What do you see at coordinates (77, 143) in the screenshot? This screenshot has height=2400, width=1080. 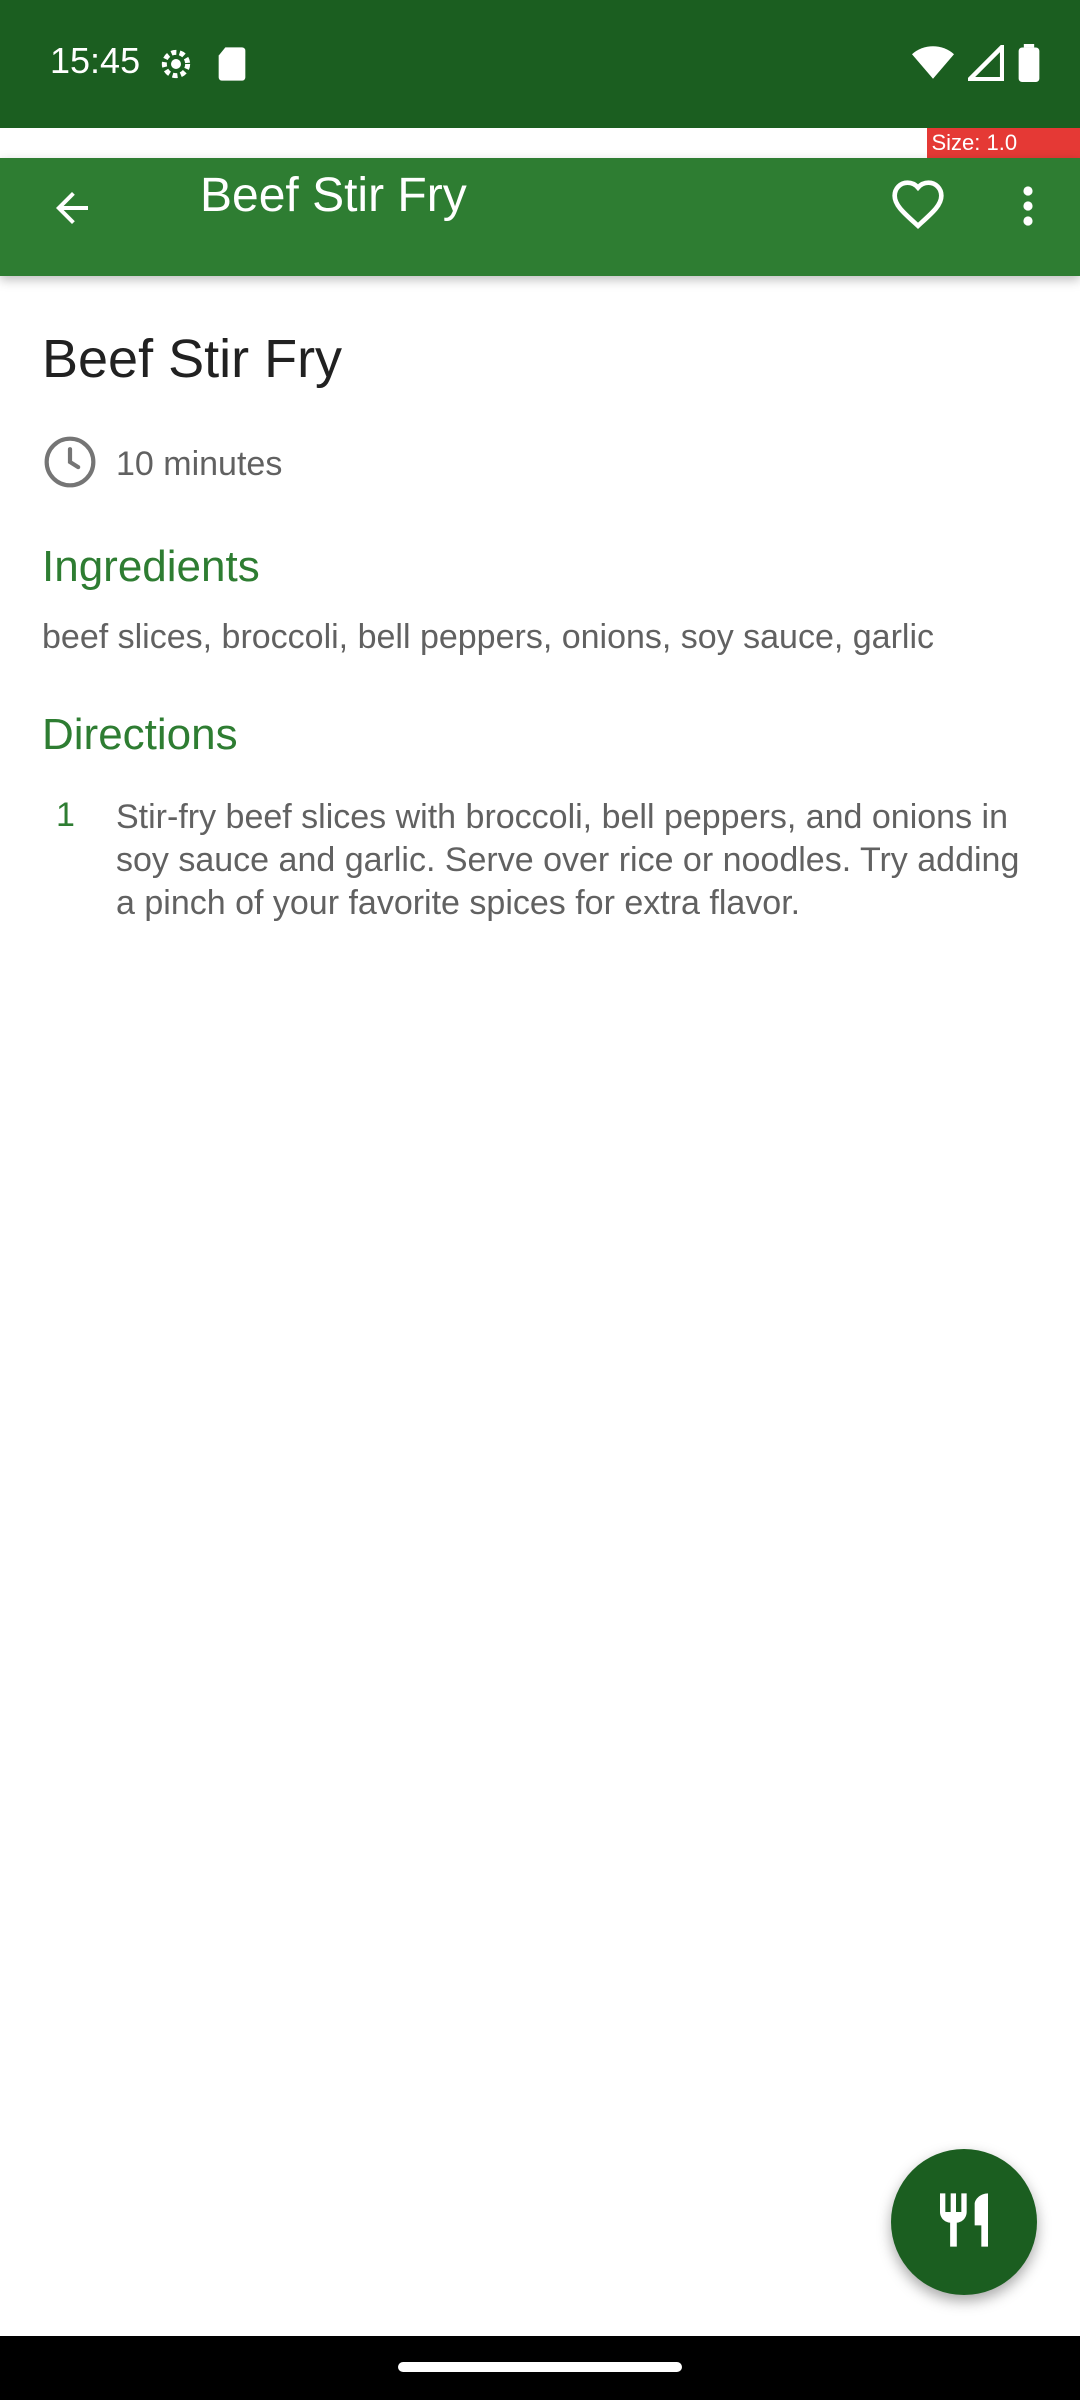 I see `debug-pointer: P: 0 / 1` at bounding box center [77, 143].